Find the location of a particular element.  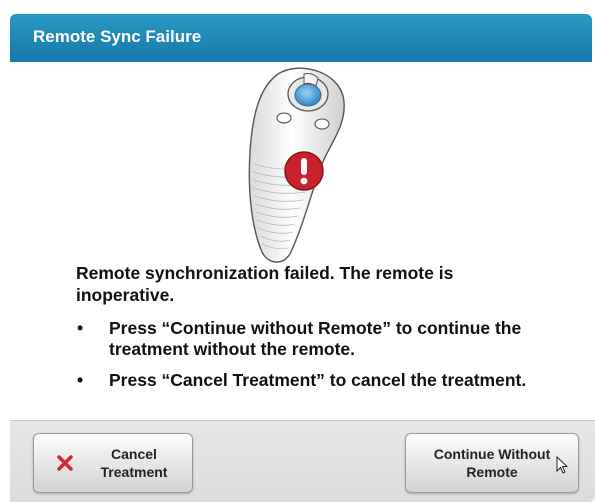

cancel-treatment-label: Cancel Treatment is located at coordinates (134, 463).